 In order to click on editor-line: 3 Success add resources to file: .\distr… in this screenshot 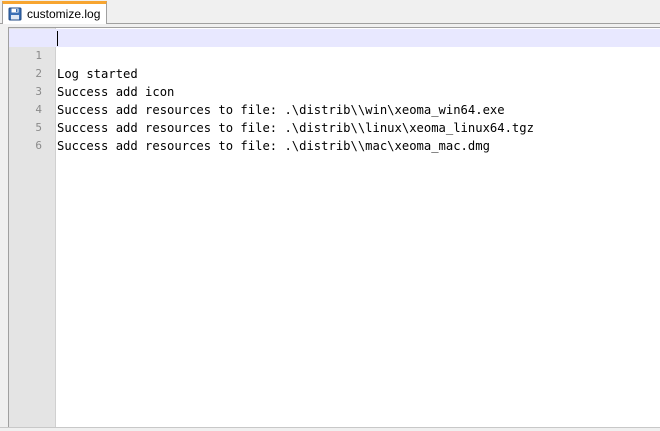, I will do `click(334, 91)`.